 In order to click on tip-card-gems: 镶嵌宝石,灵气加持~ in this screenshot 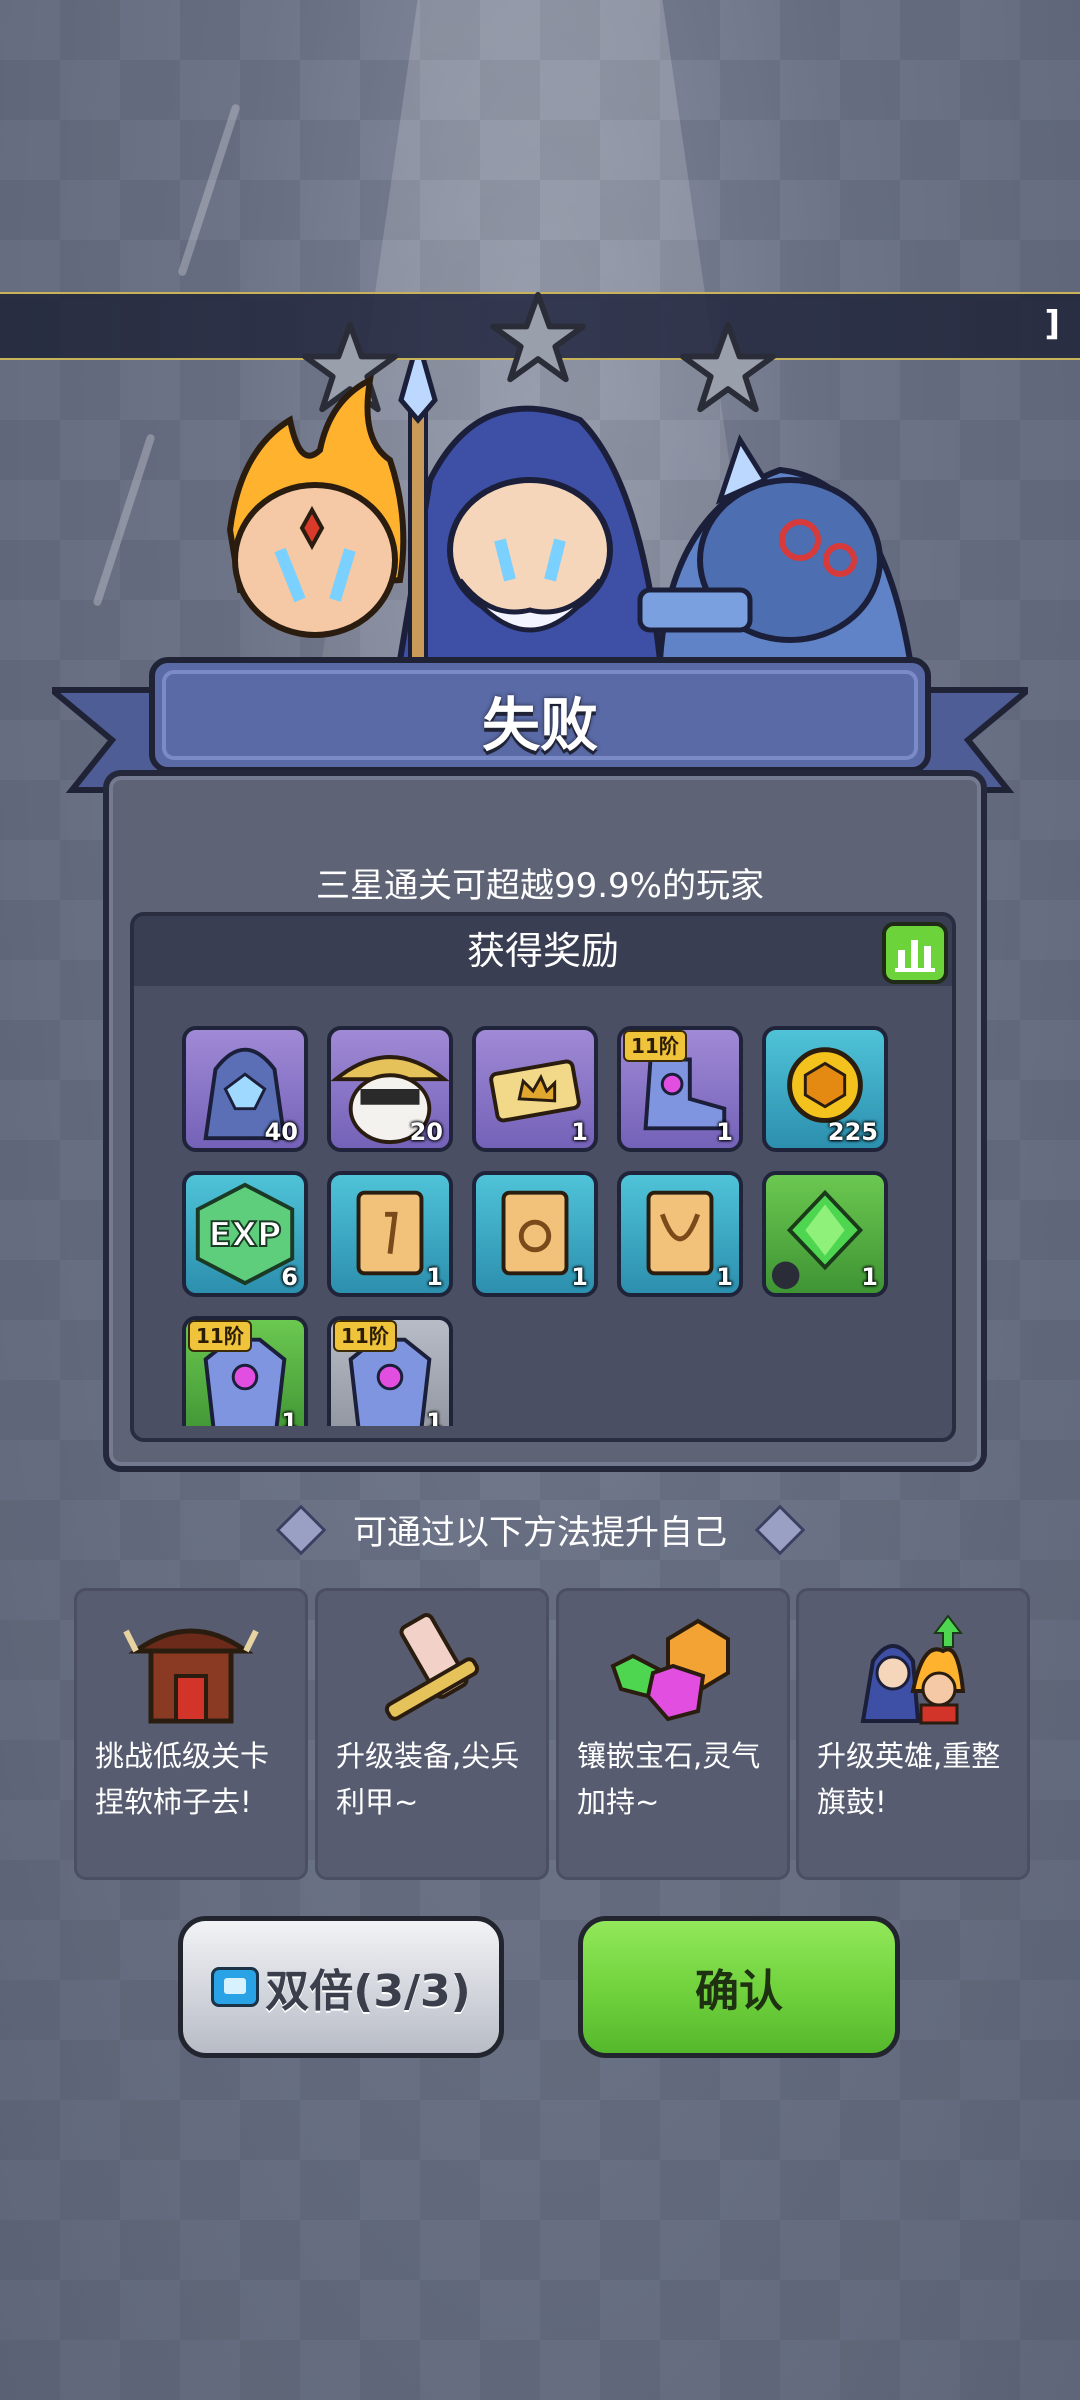, I will do `click(673, 1734)`.